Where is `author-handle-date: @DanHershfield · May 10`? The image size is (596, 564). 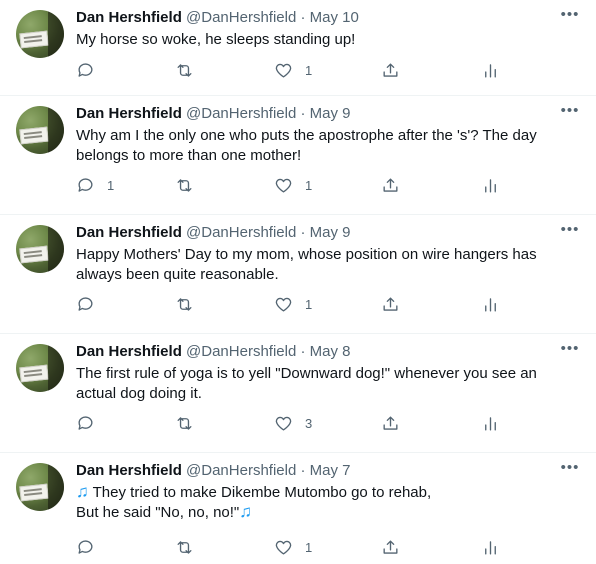 author-handle-date: @DanHershfield · May 10 is located at coordinates (270, 17).